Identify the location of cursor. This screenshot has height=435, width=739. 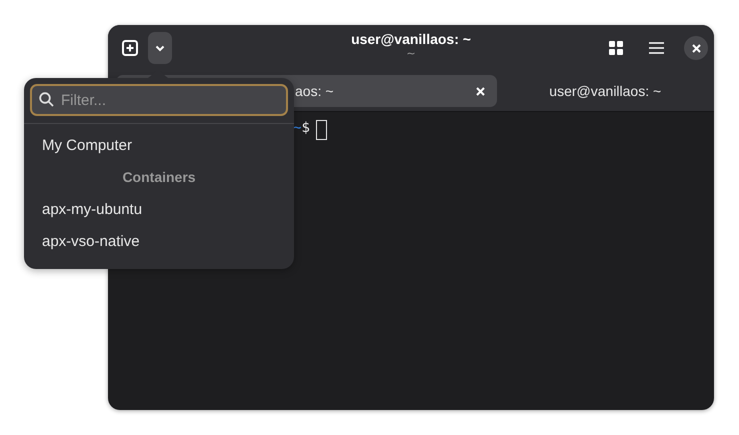
(321, 130).